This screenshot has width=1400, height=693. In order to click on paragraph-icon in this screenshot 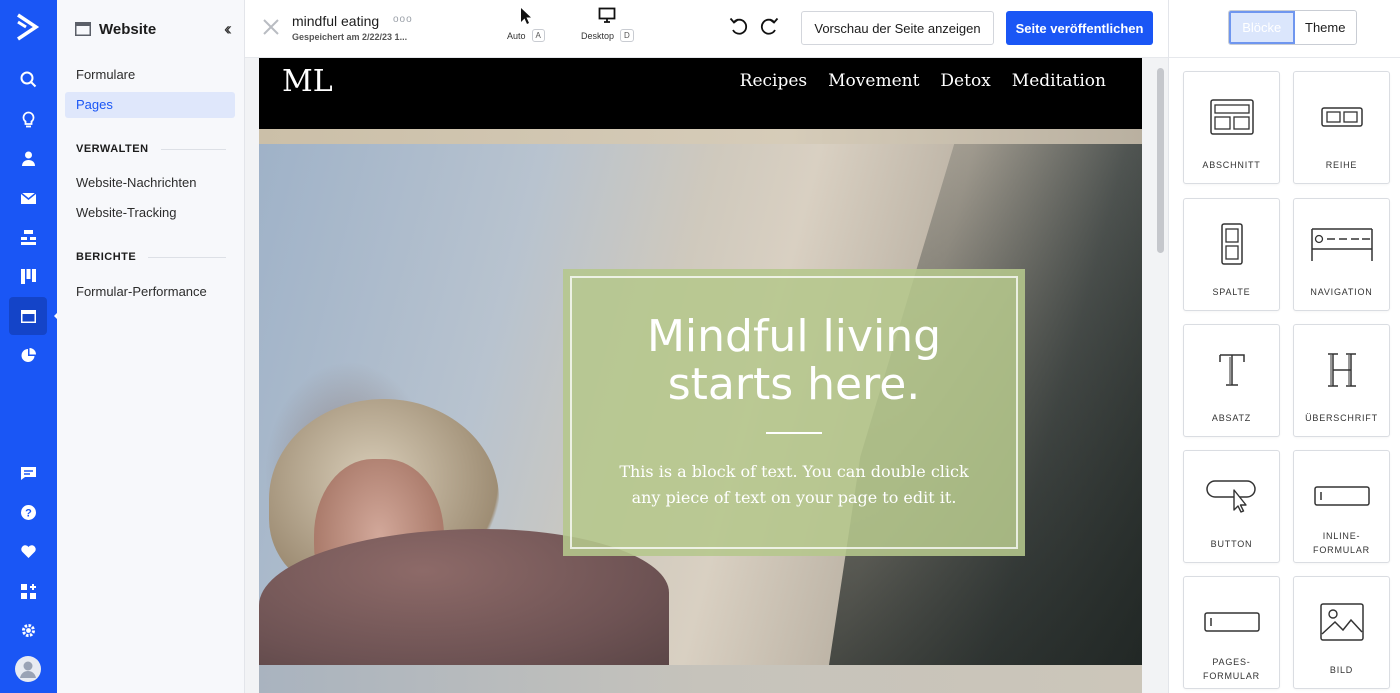, I will do `click(1231, 370)`.